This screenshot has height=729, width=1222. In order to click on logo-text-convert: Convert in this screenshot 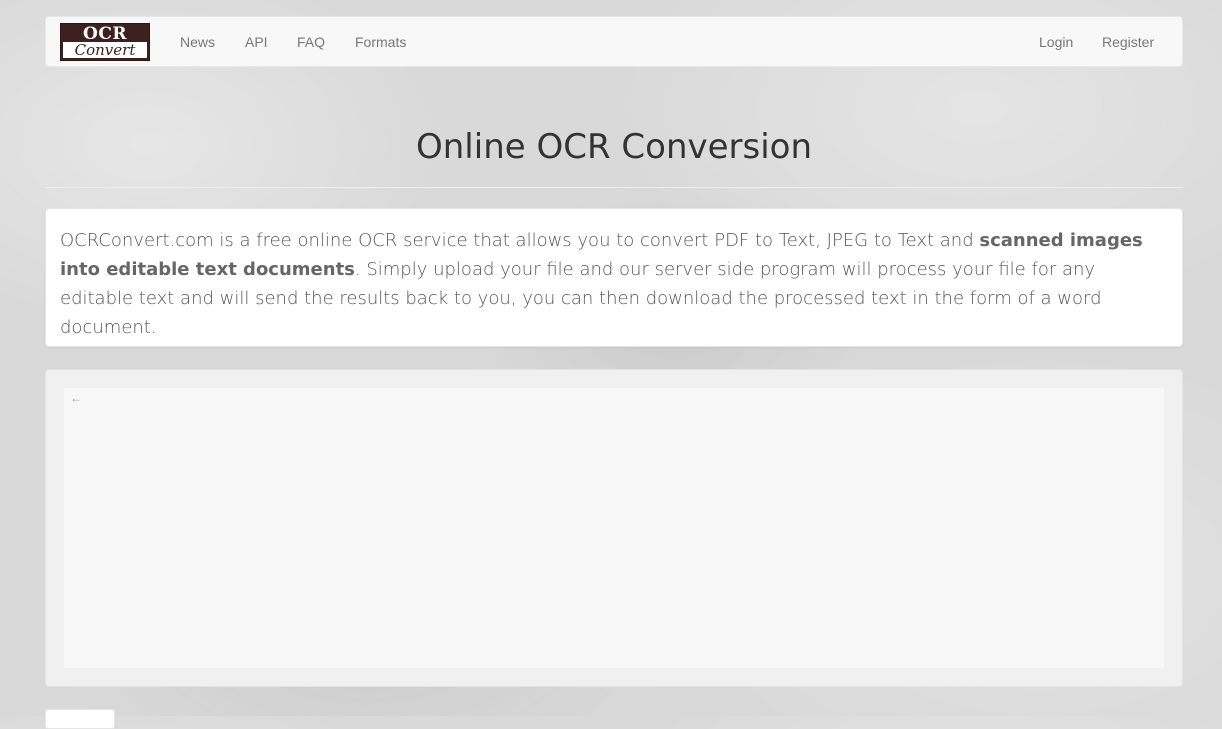, I will do `click(105, 50)`.